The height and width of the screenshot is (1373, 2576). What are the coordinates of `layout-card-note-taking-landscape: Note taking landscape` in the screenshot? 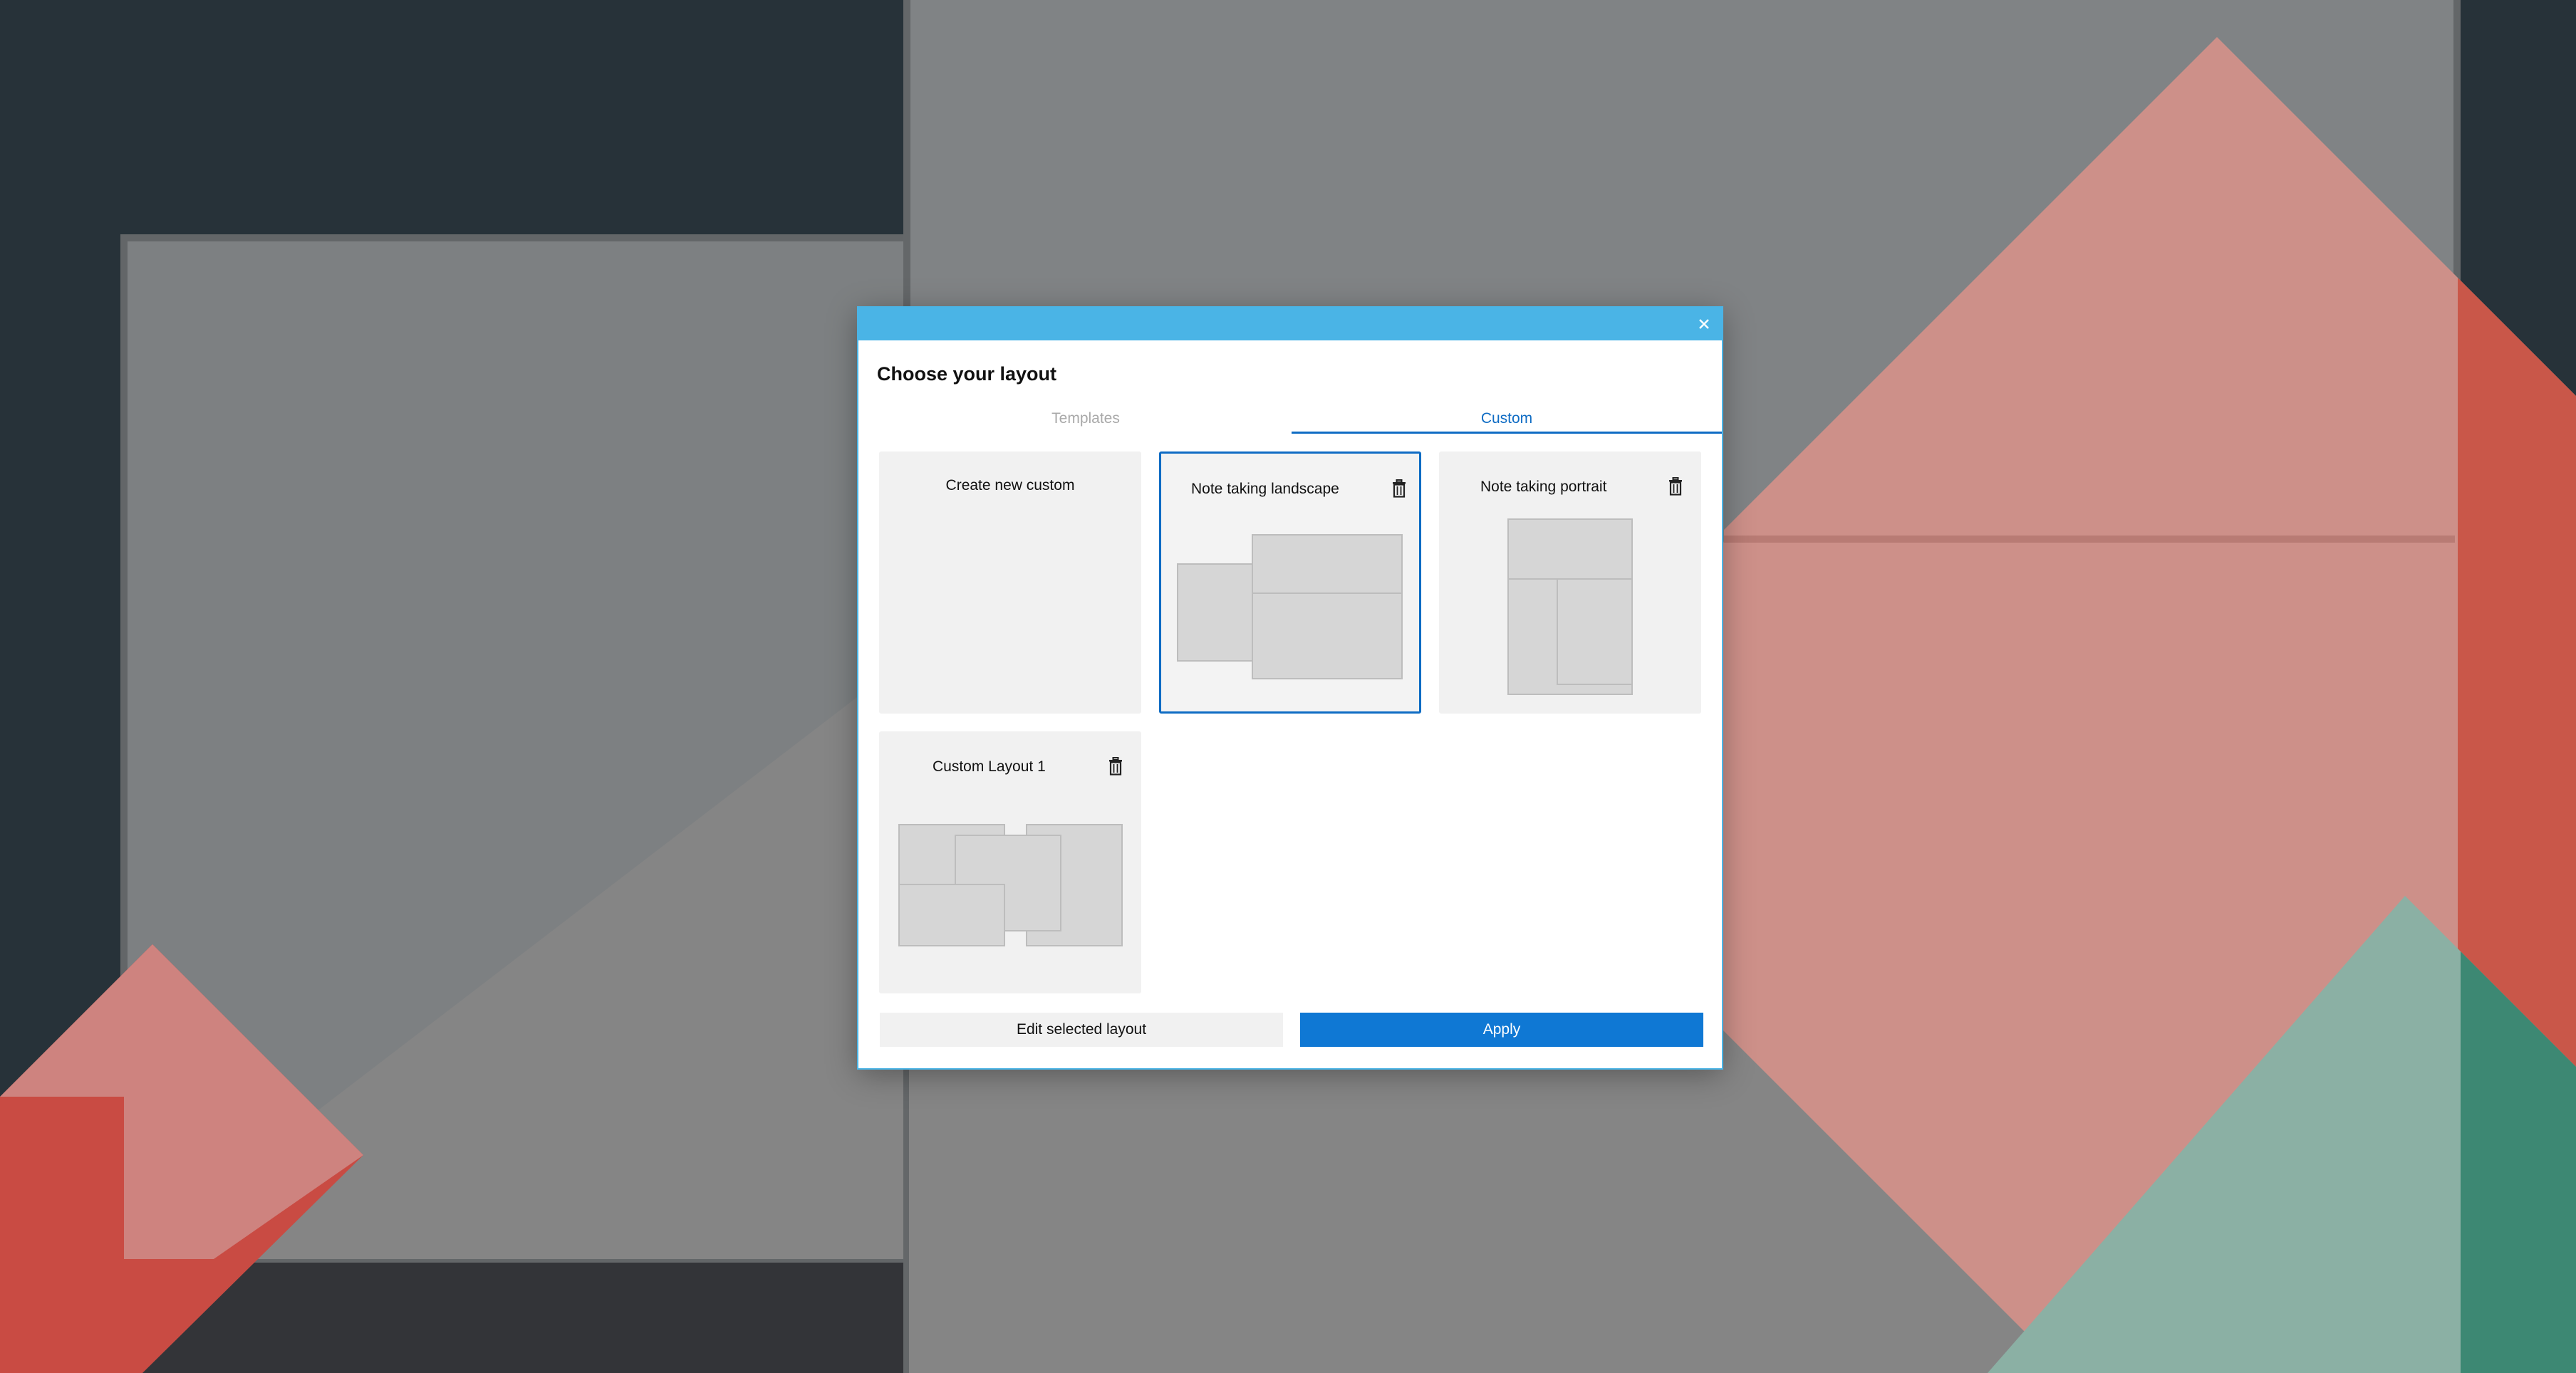 It's located at (1290, 583).